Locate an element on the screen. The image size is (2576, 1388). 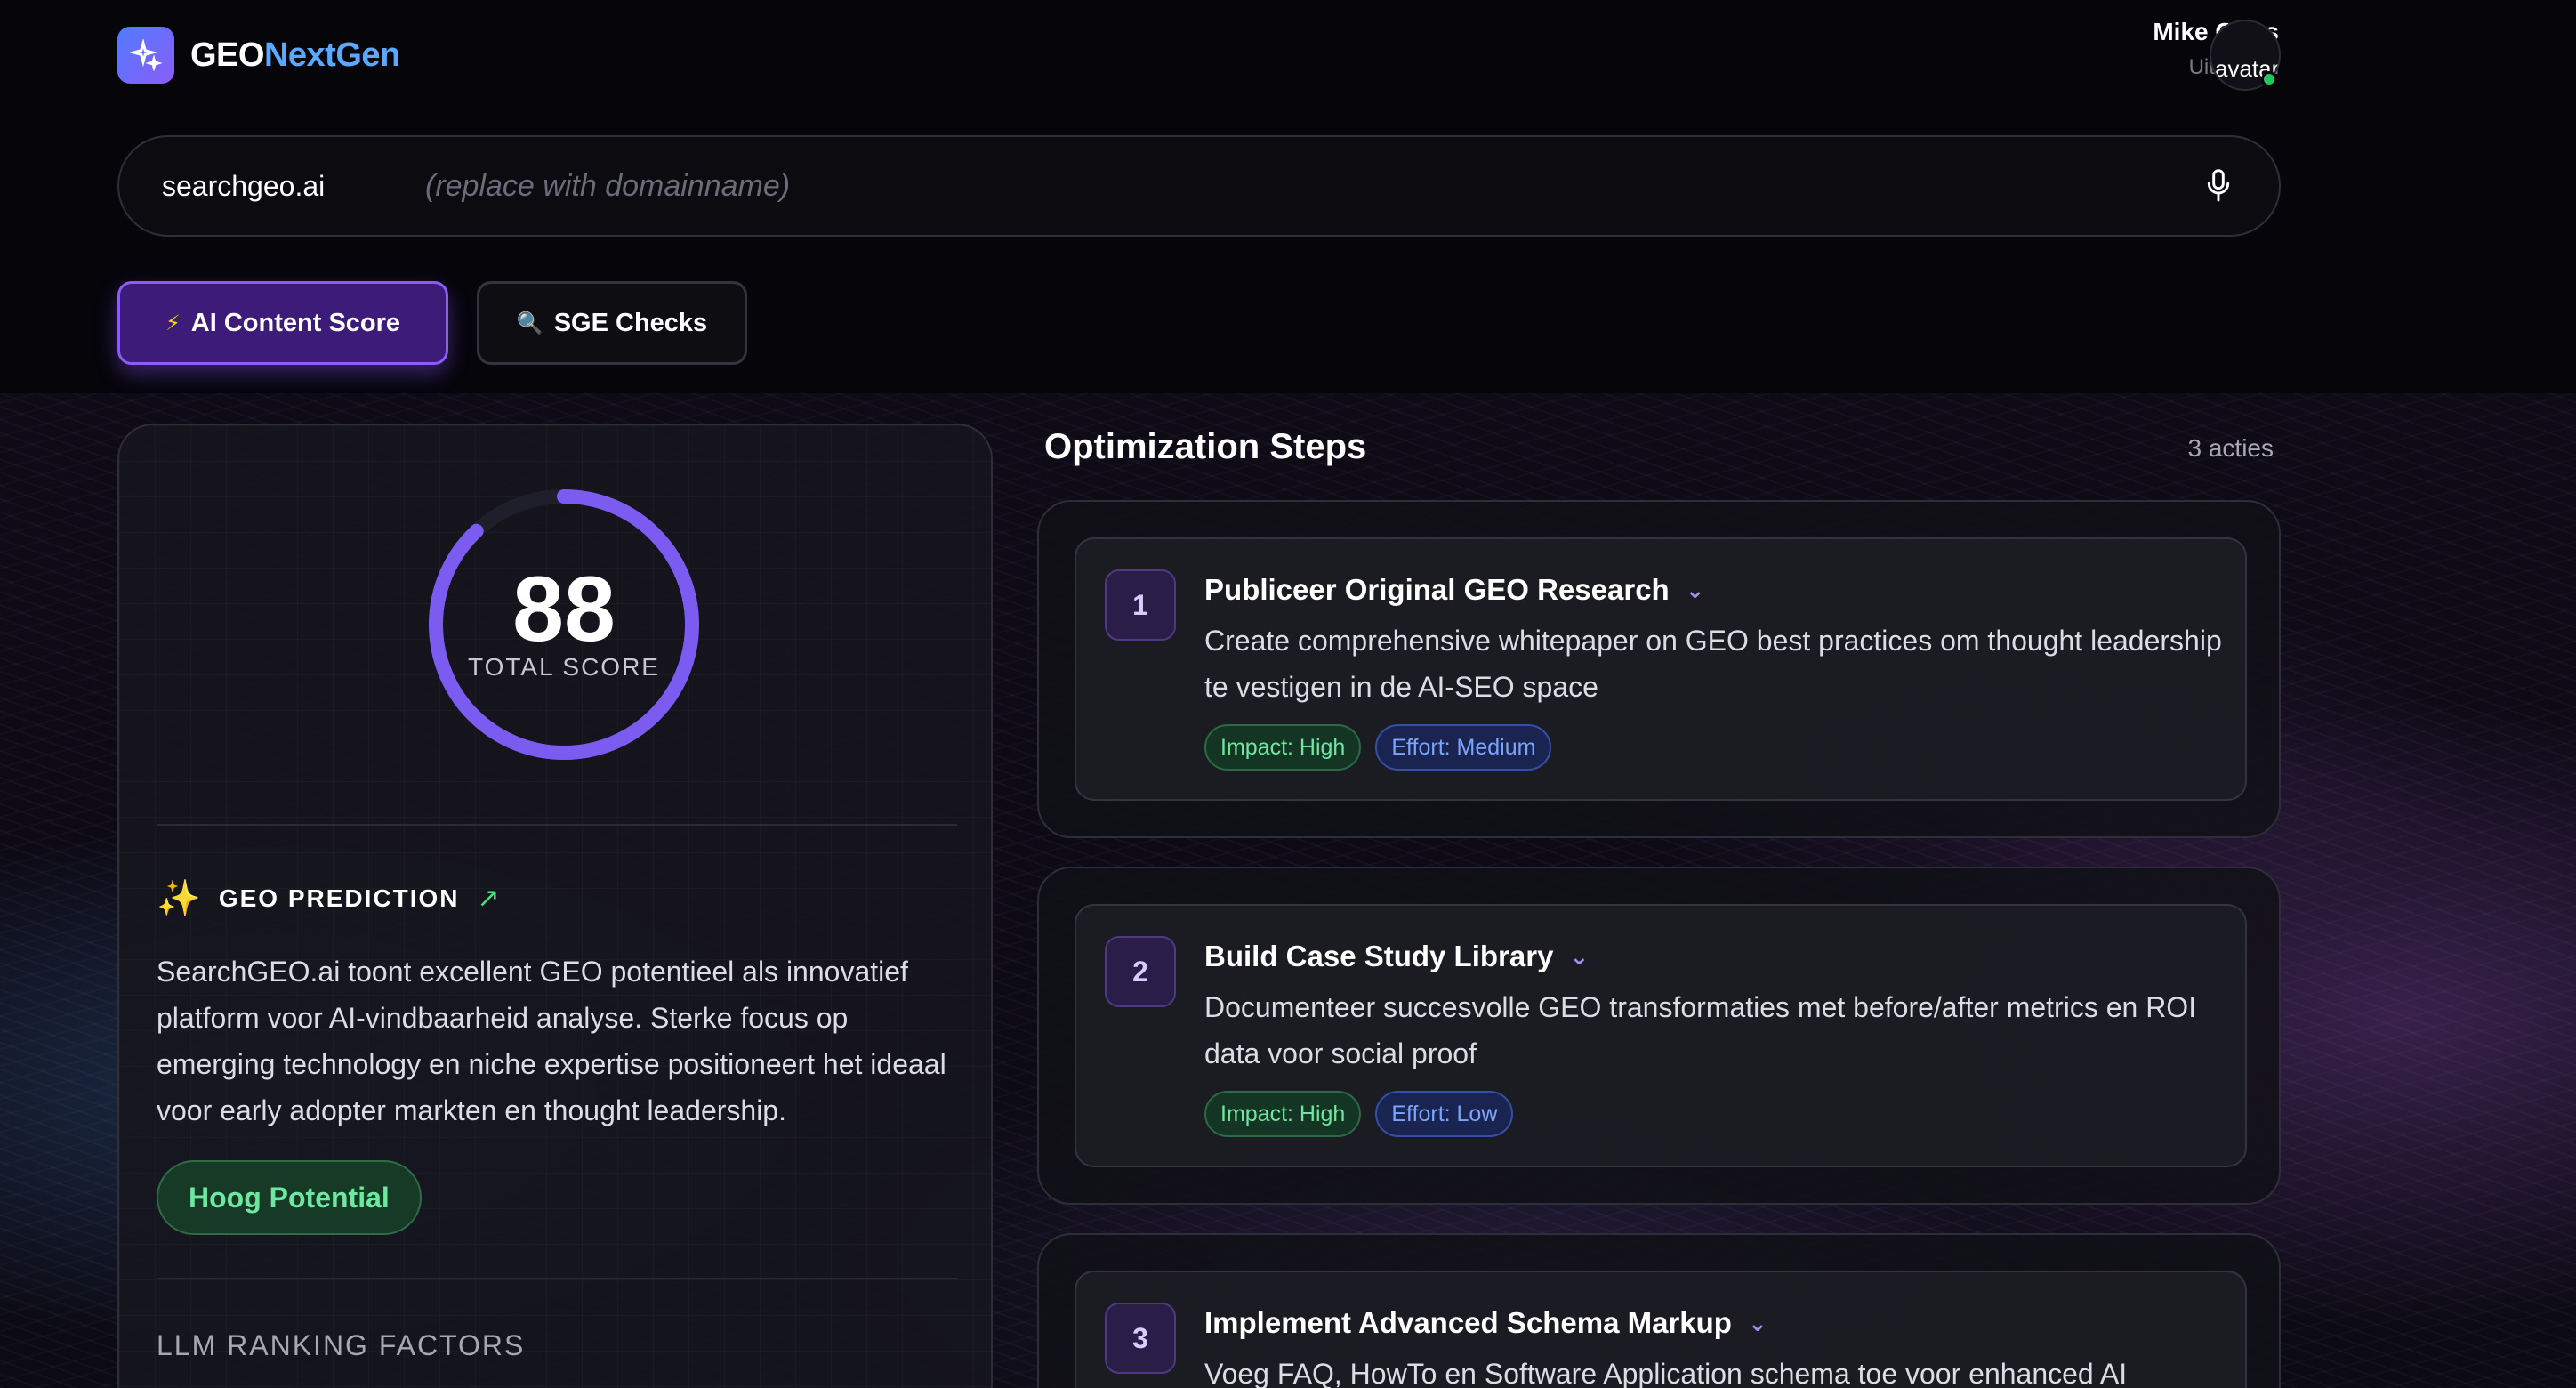
logo-text-nextgen: NextGen is located at coordinates (331, 55).